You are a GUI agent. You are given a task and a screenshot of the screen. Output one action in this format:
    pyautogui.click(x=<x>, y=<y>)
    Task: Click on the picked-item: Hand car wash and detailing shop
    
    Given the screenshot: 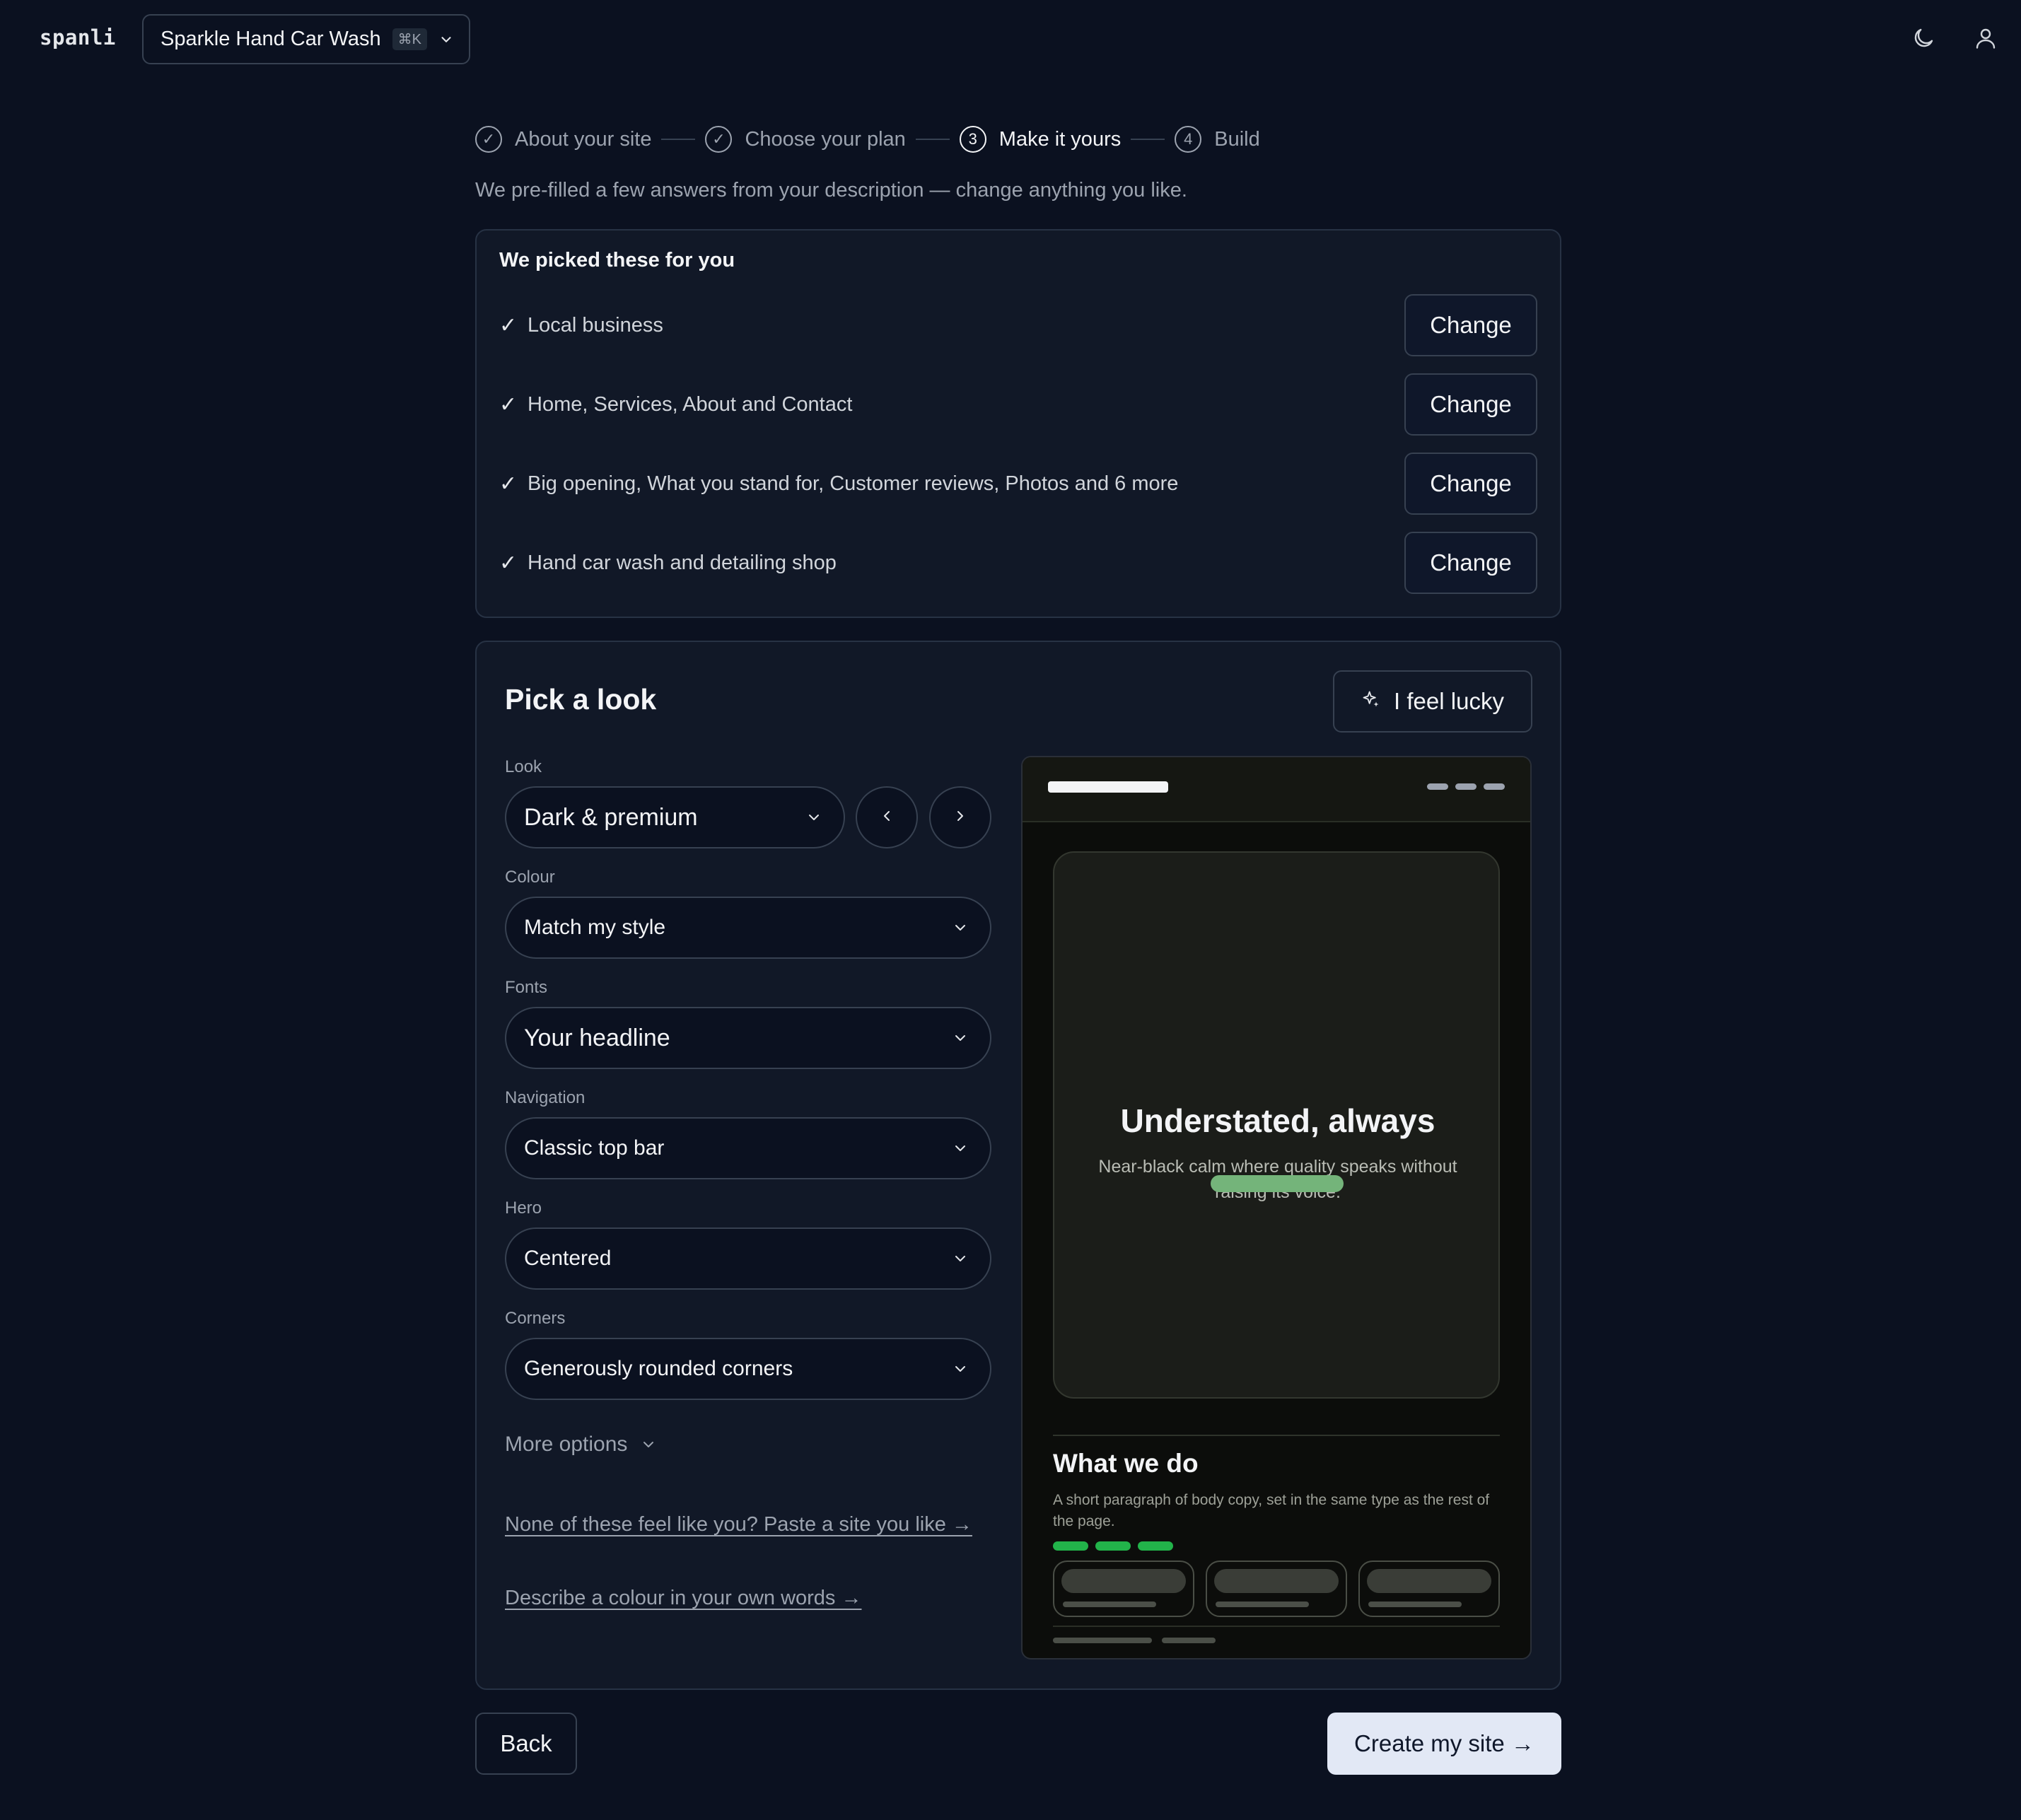 What is the action you would take?
    pyautogui.click(x=682, y=562)
    